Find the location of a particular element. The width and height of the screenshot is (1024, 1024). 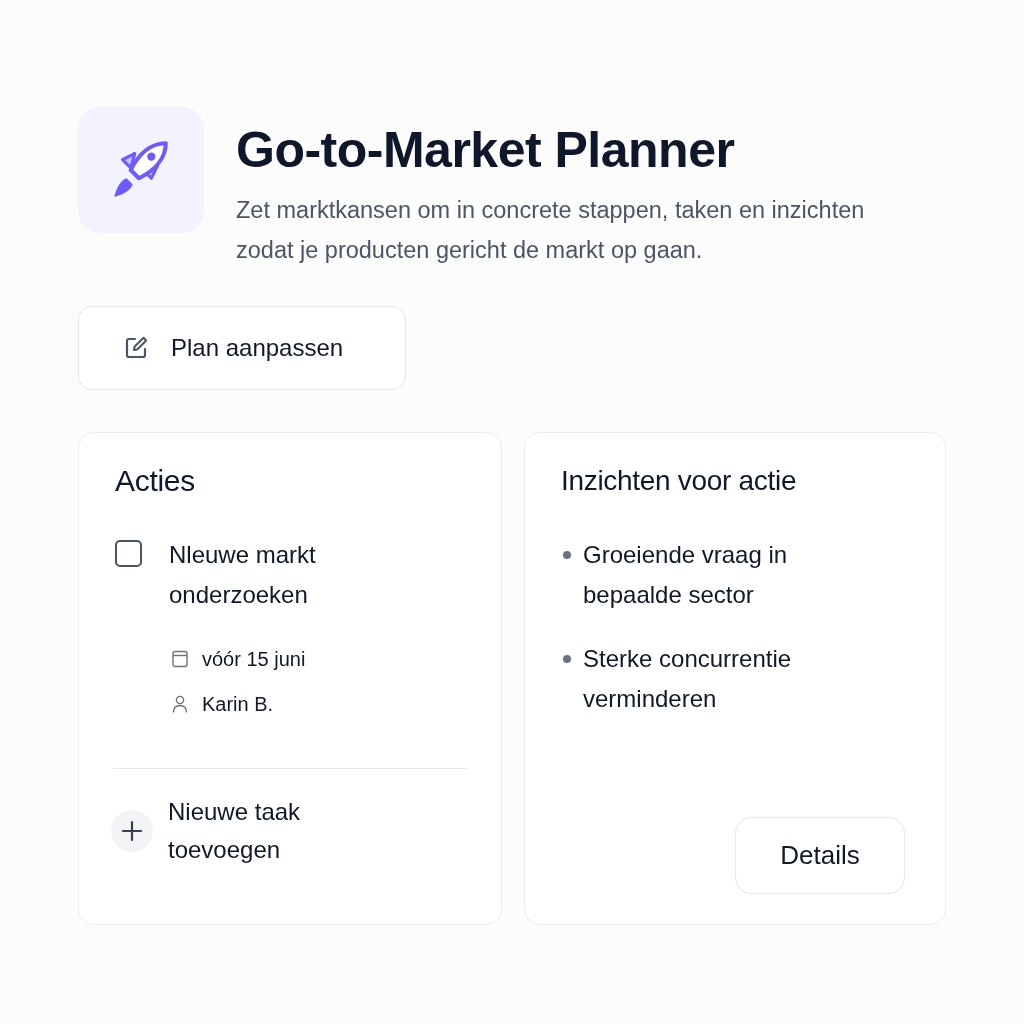

plus-icon is located at coordinates (132, 831).